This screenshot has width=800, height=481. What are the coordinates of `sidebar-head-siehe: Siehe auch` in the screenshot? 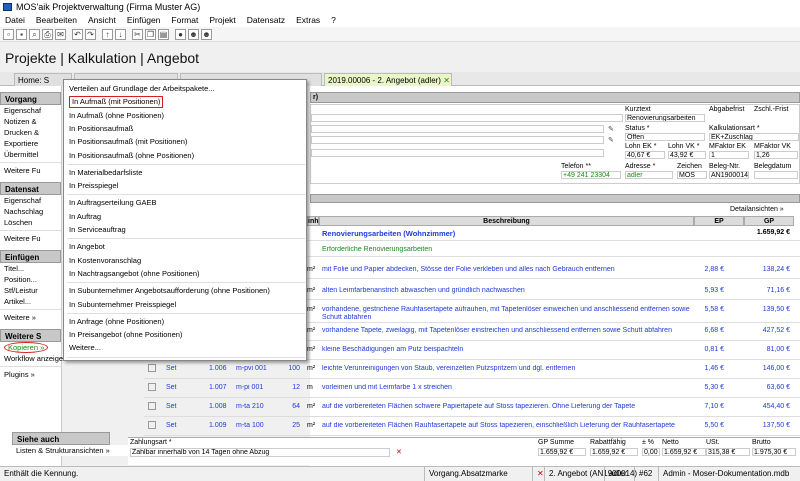 It's located at (61, 438).